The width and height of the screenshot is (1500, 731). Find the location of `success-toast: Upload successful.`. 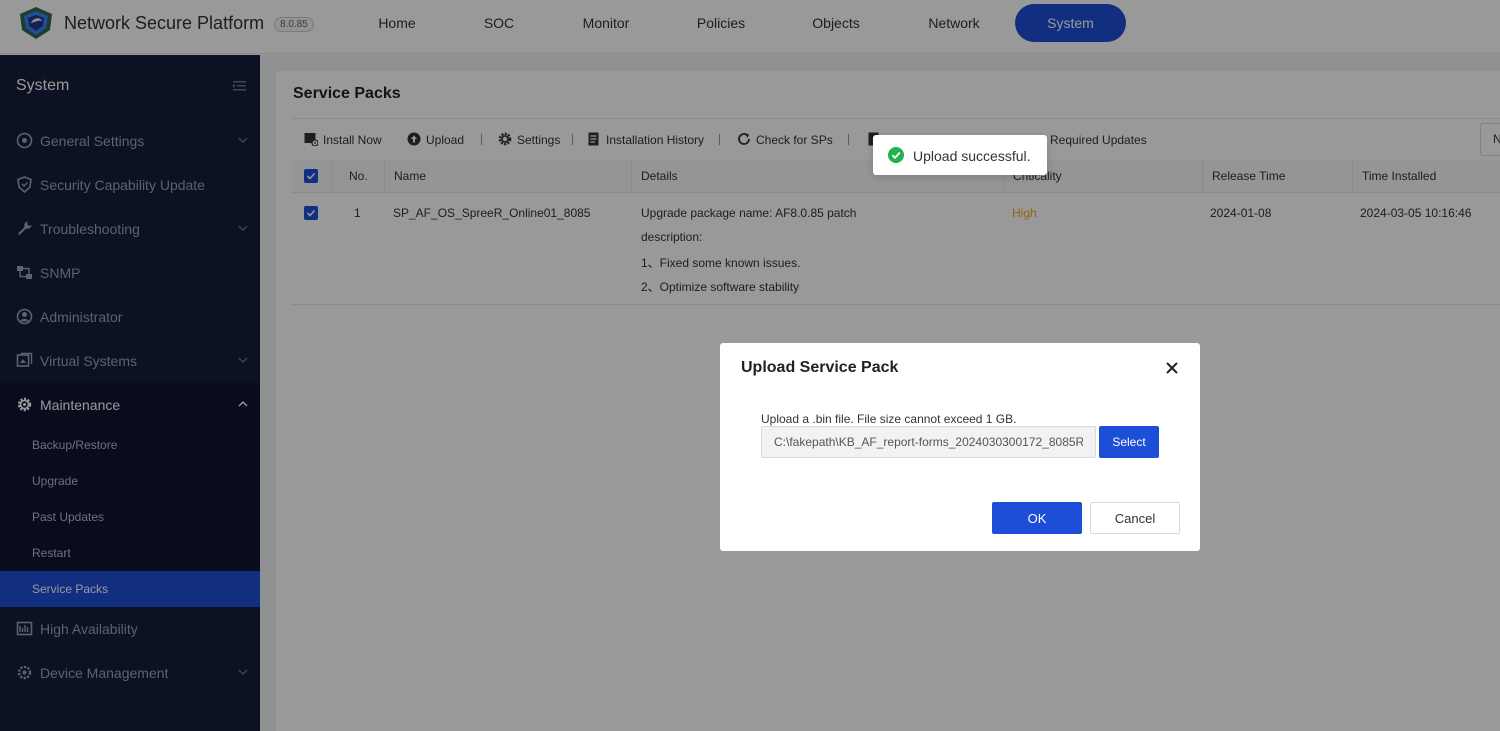

success-toast: Upload successful. is located at coordinates (960, 155).